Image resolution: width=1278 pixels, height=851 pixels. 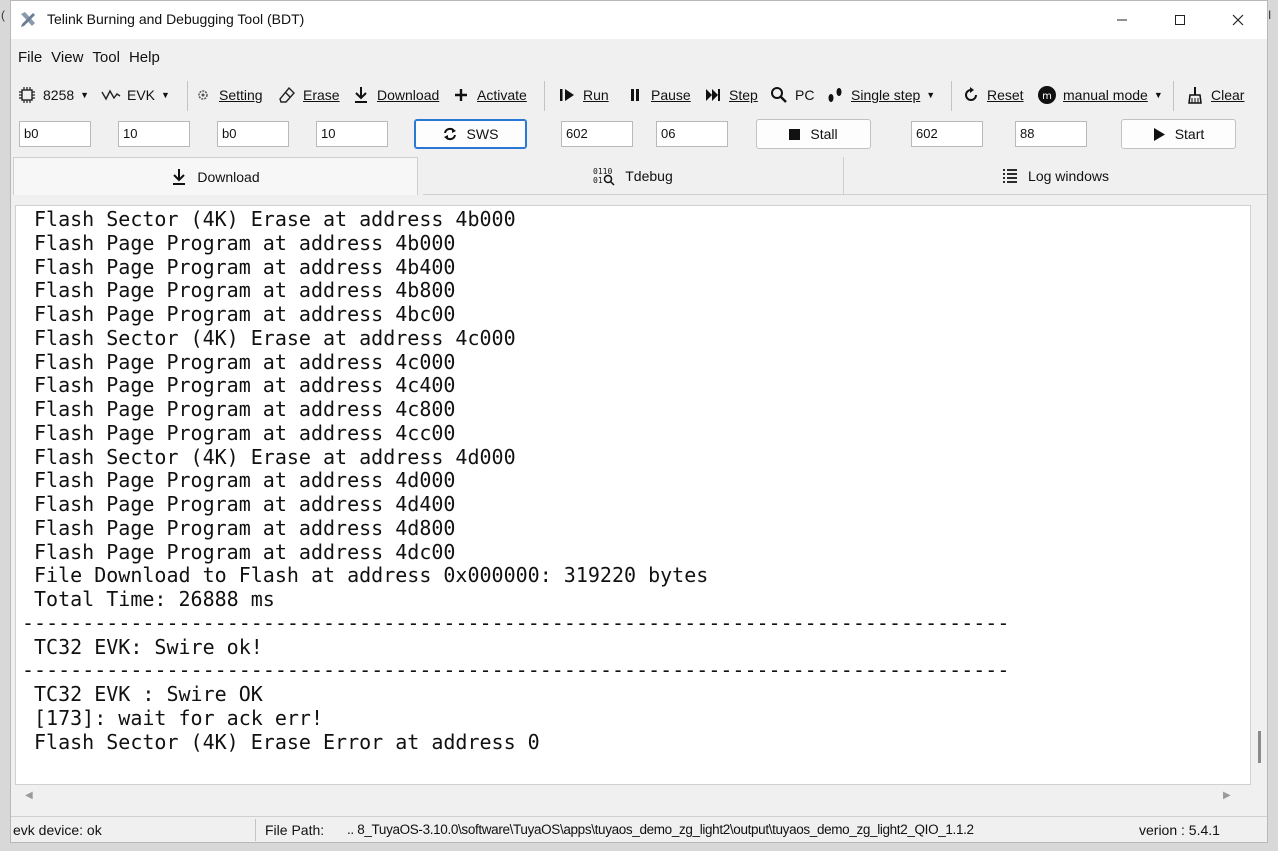 I want to click on address-field-2: b0, so click(x=253, y=134).